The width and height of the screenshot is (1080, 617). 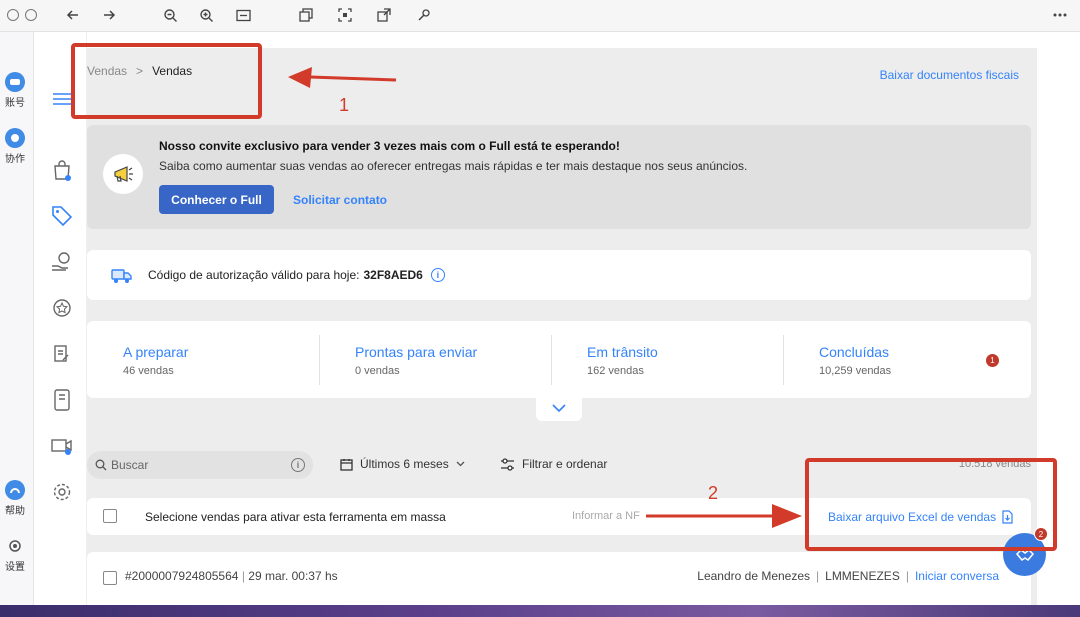 I want to click on search-icon, so click(x=101, y=465).